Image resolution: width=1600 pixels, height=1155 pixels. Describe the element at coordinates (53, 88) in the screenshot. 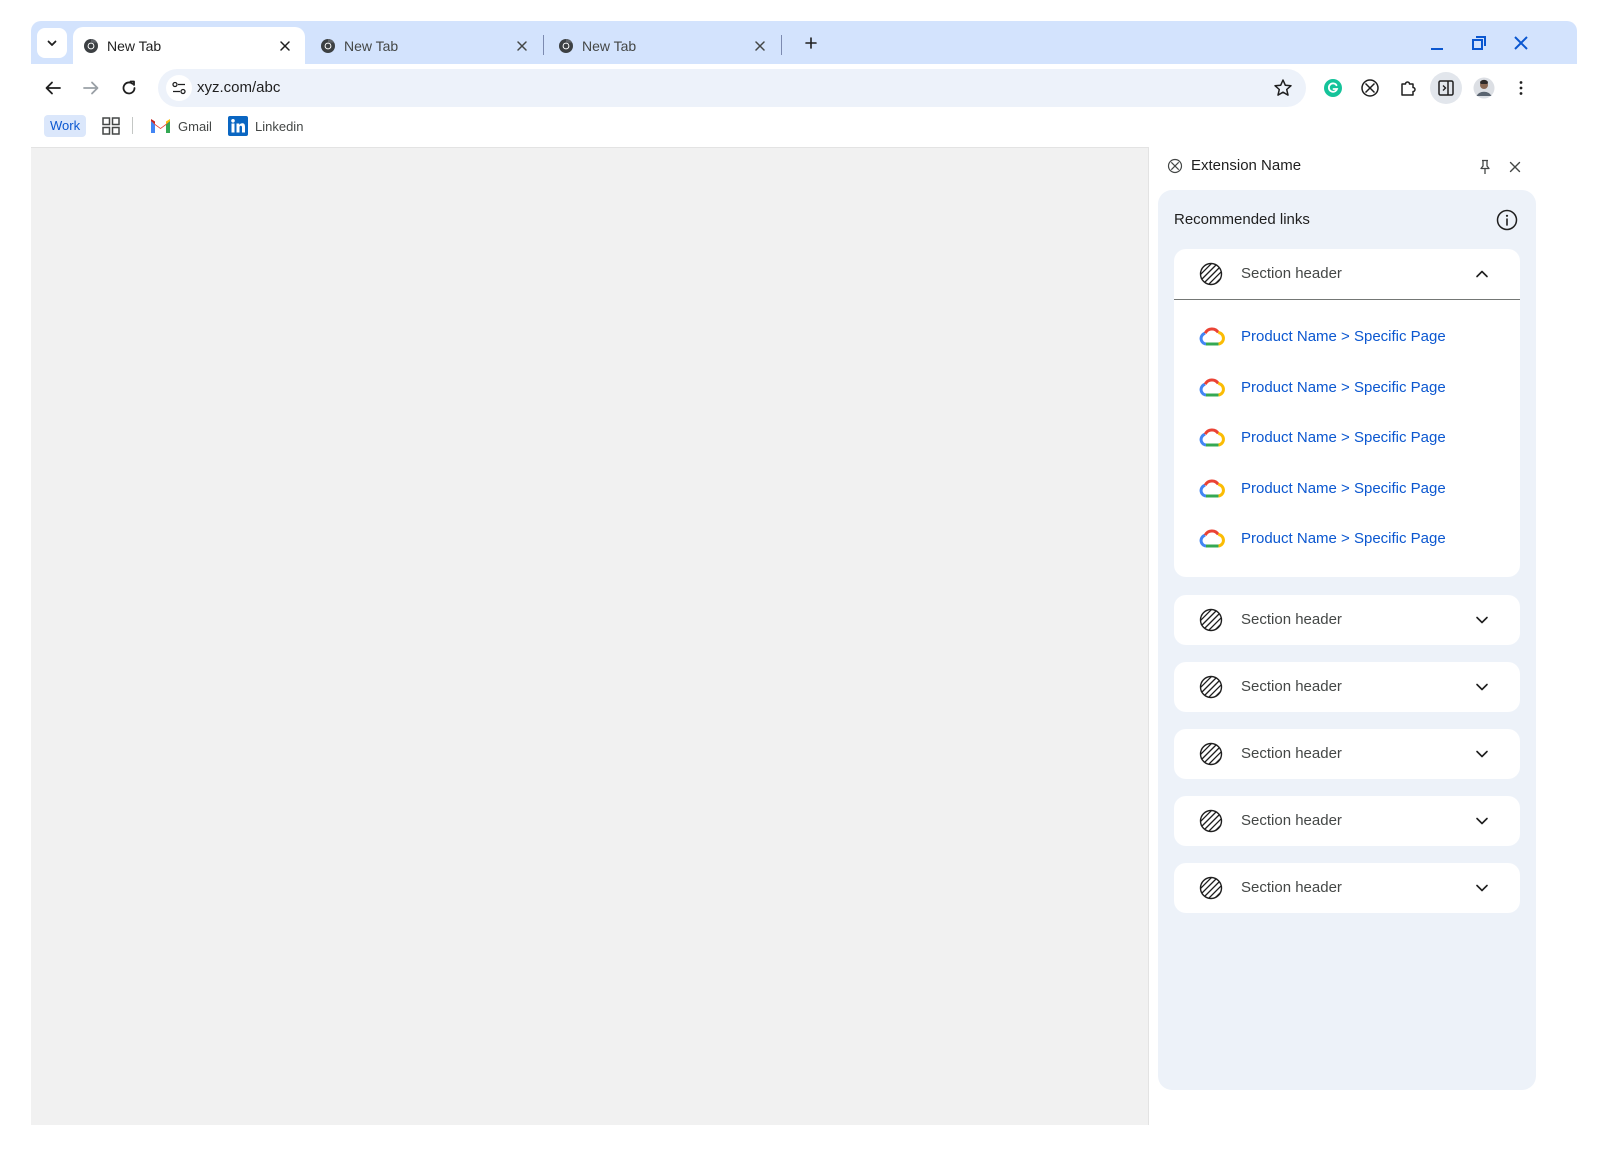

I see `back-button` at that location.